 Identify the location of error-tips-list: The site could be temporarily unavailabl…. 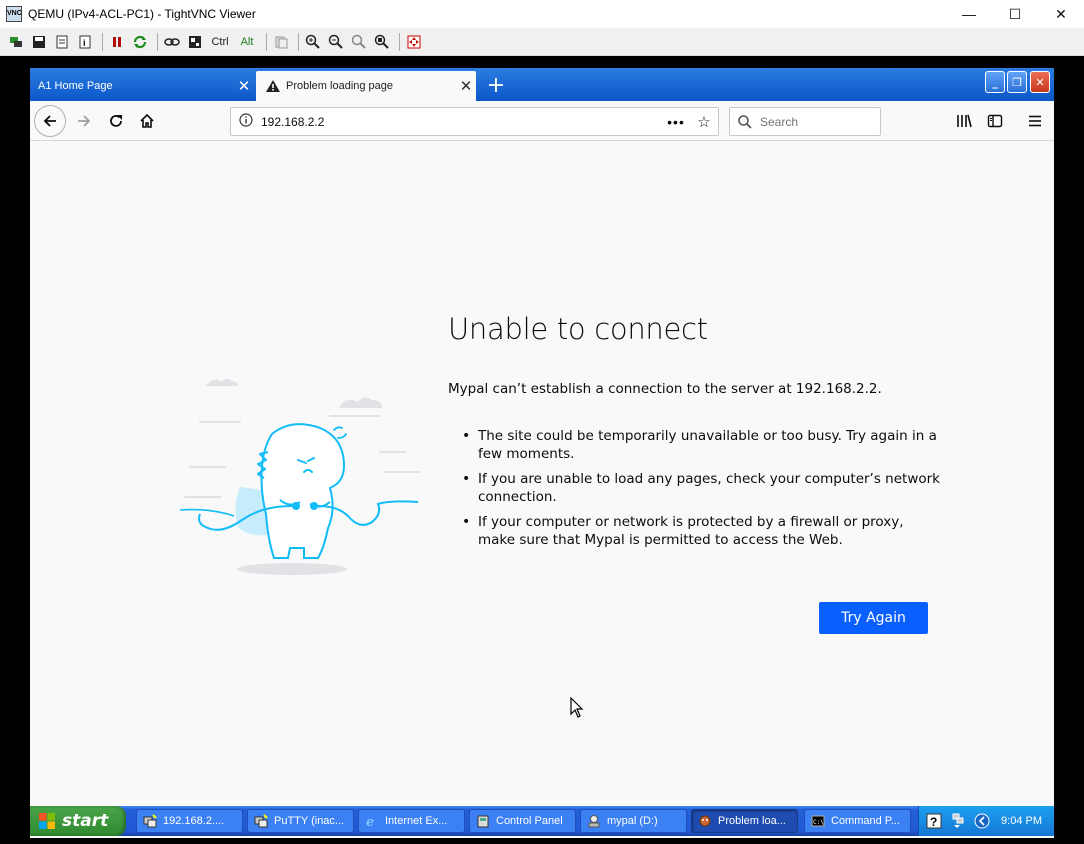
(702, 491).